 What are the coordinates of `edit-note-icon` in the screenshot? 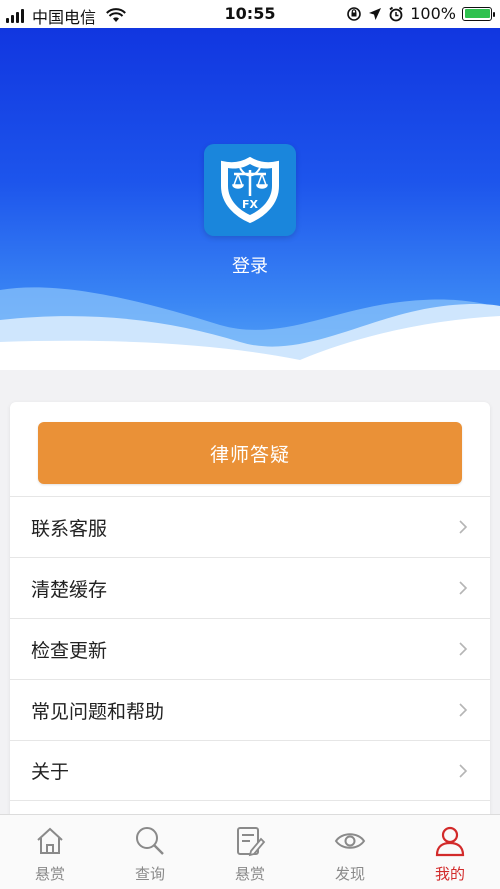 It's located at (250, 841).